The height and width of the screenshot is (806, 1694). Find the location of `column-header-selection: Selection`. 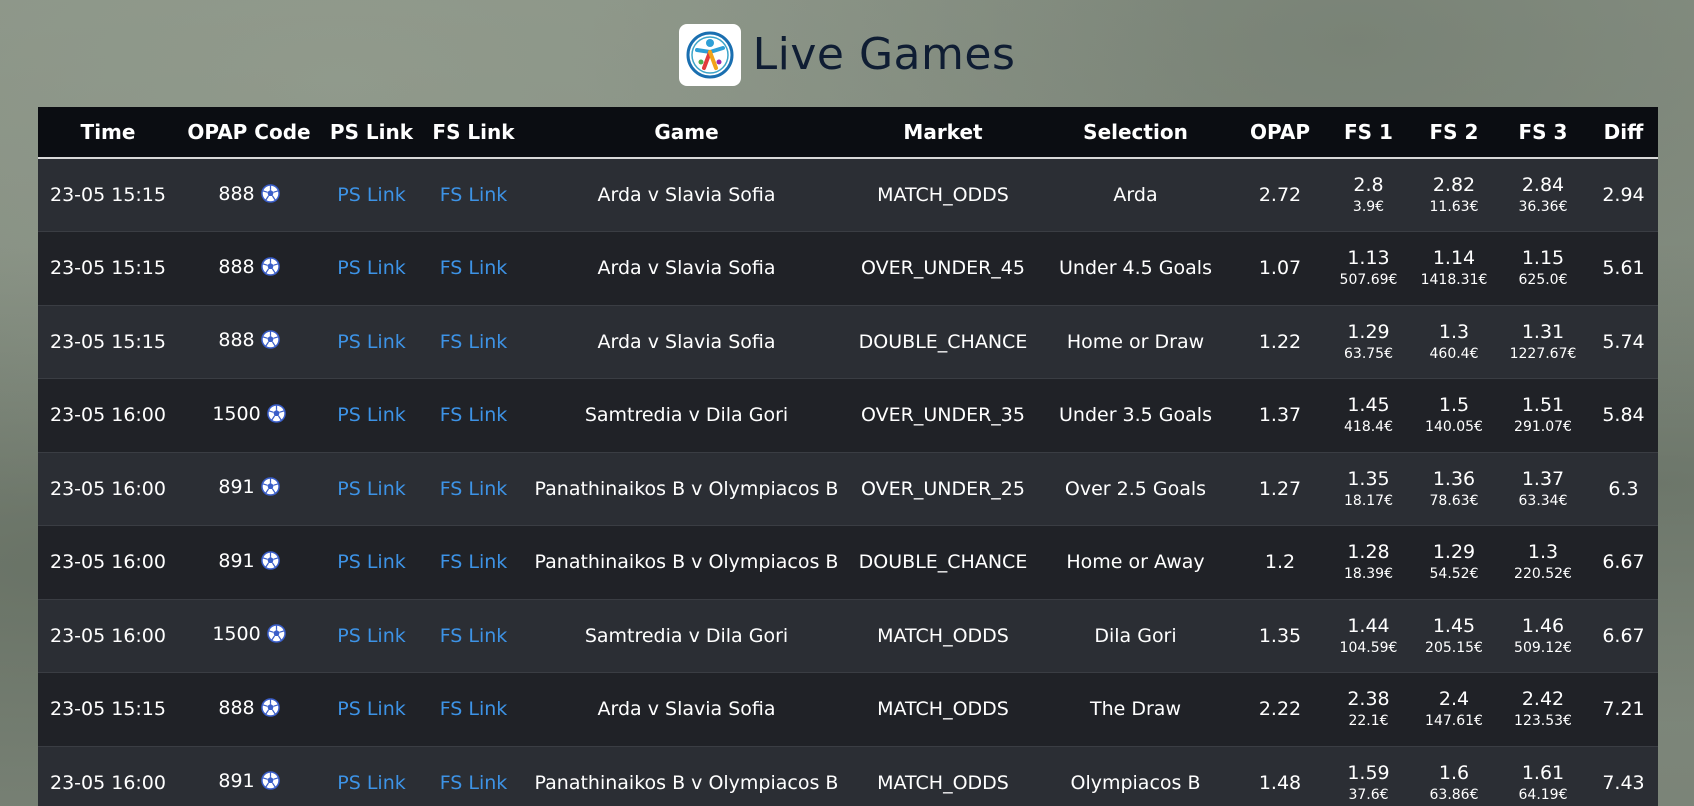

column-header-selection: Selection is located at coordinates (1135, 132).